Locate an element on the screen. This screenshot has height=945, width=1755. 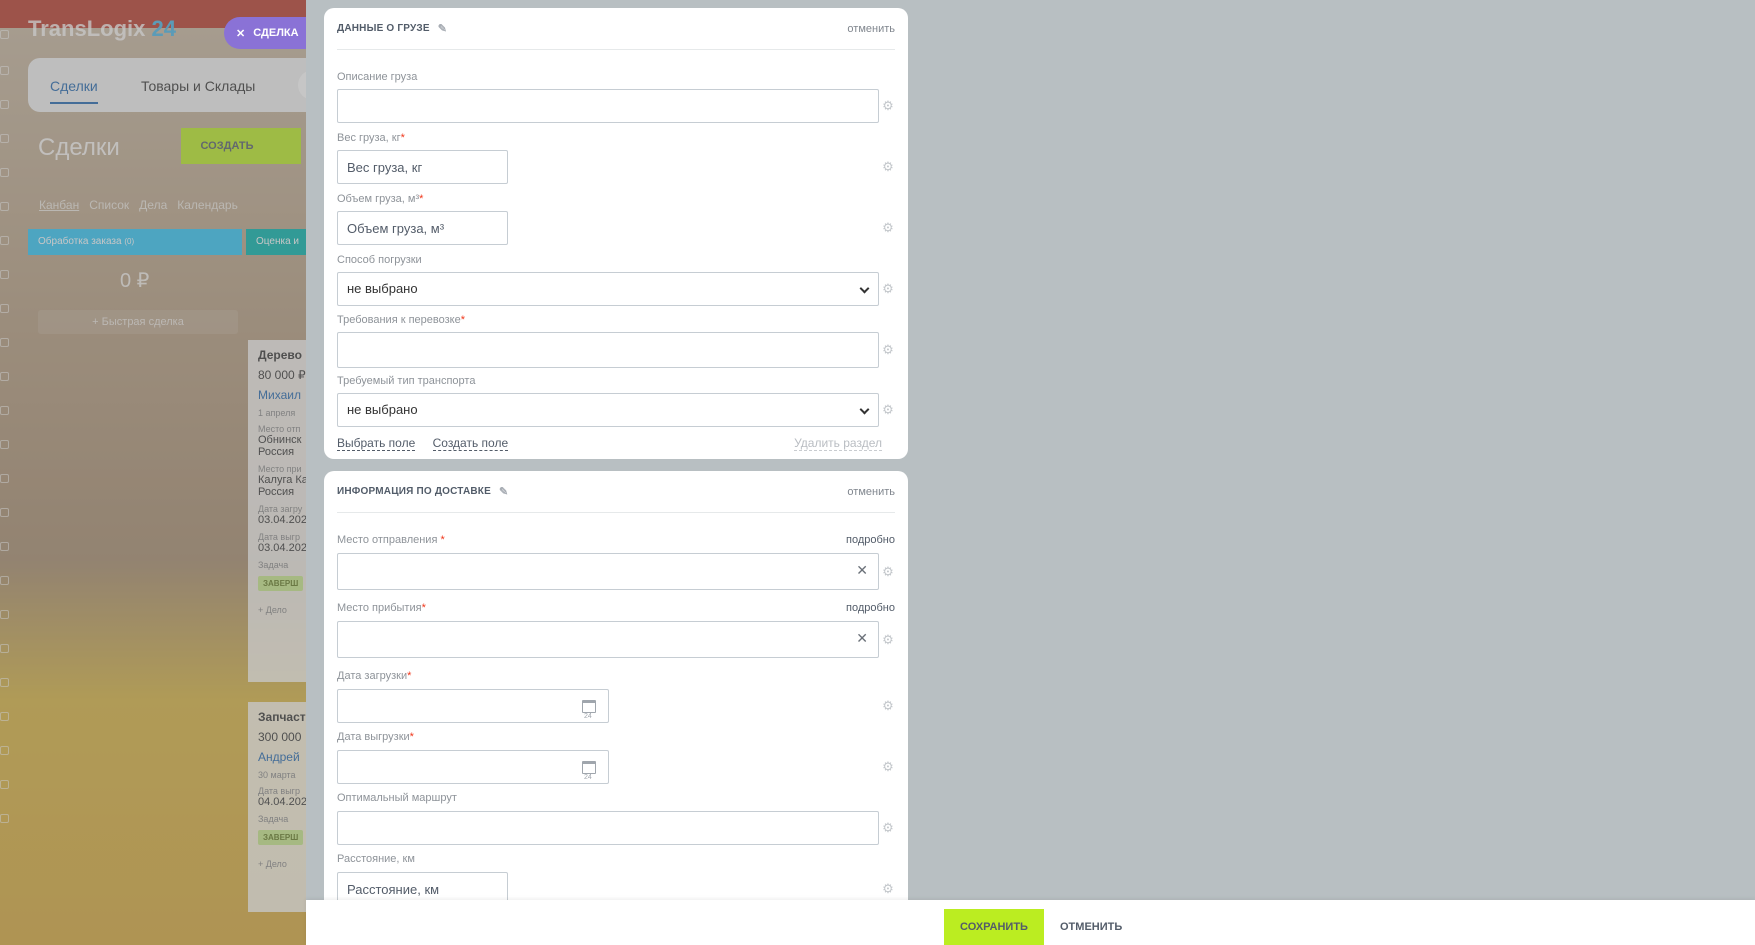
field-label: Место отправления * is located at coordinates (391, 540).